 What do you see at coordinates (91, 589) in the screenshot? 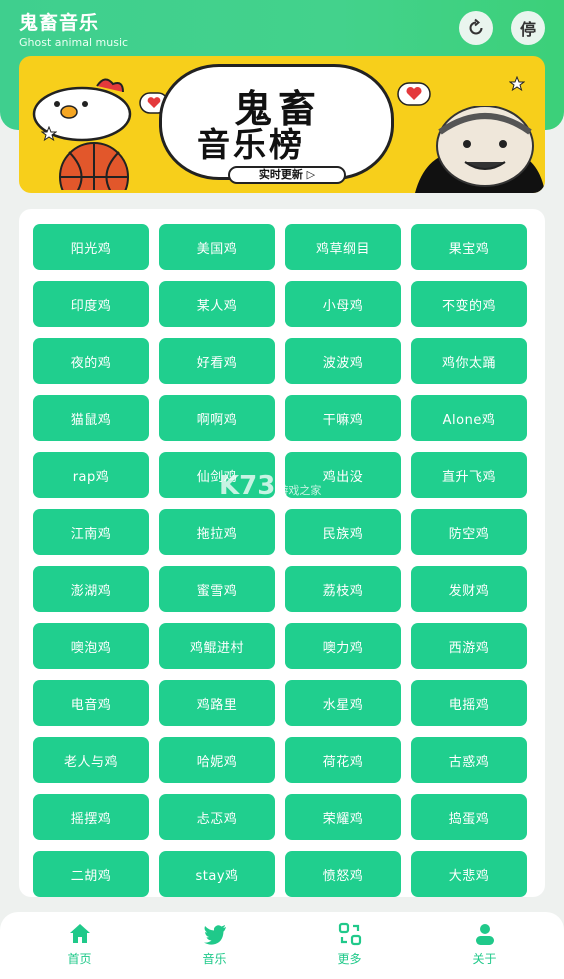
I see `music-item-button: 澎湖鸡` at bounding box center [91, 589].